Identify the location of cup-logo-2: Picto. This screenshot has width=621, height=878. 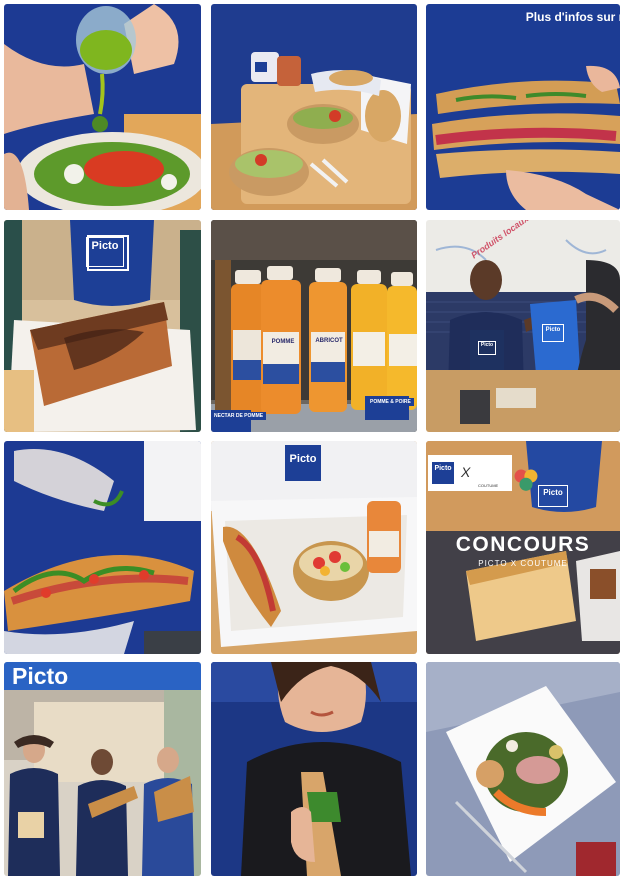
(553, 496).